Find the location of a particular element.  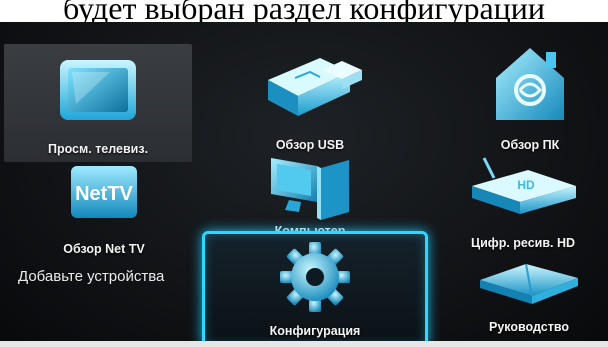

net-tv-icon: NetTV is located at coordinates (104, 192).